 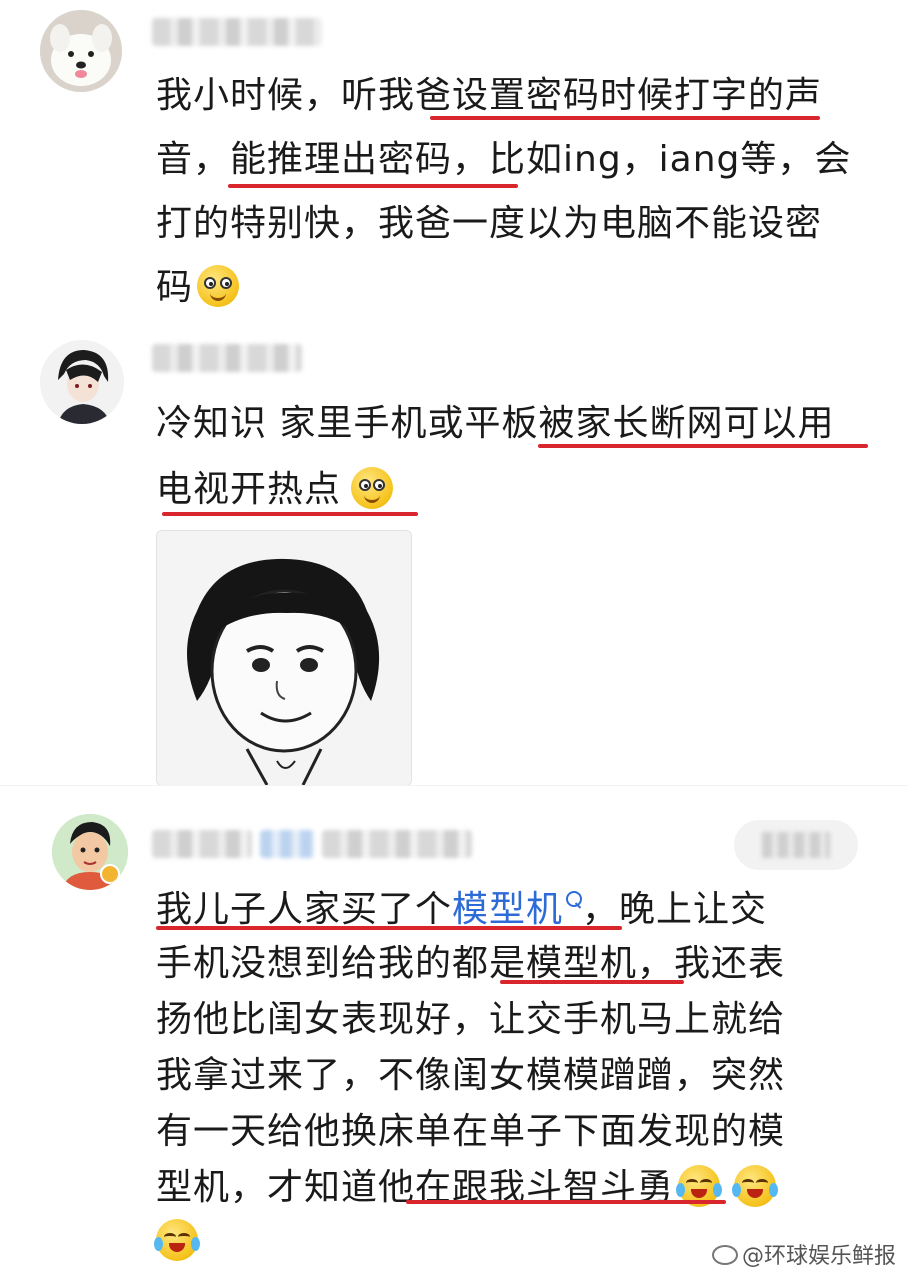 What do you see at coordinates (574, 899) in the screenshot?
I see `search-icon` at bounding box center [574, 899].